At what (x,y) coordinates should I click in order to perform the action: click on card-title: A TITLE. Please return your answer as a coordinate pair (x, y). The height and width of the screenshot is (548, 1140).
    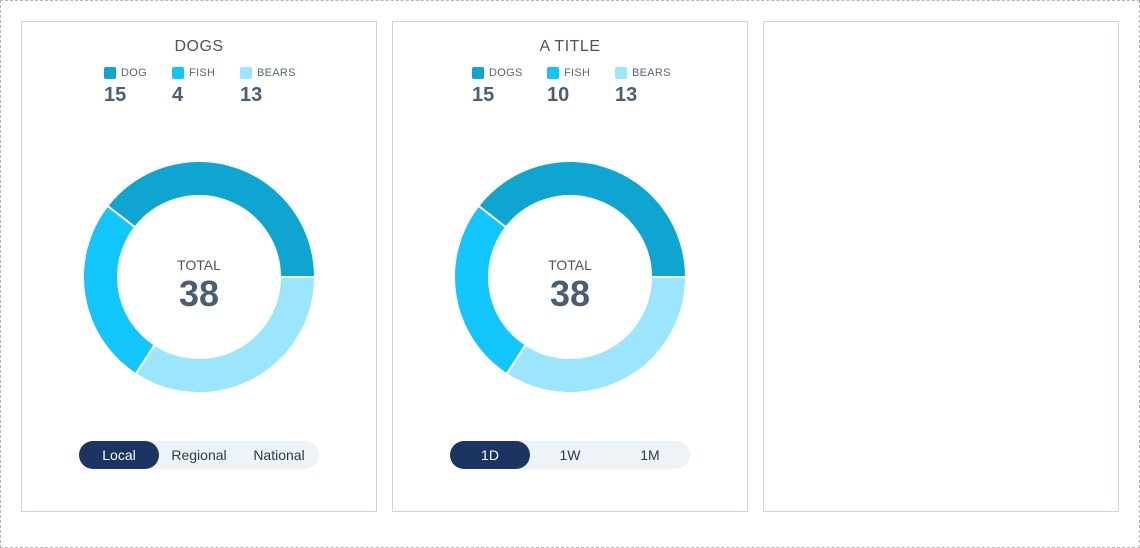
    Looking at the image, I should click on (570, 46).